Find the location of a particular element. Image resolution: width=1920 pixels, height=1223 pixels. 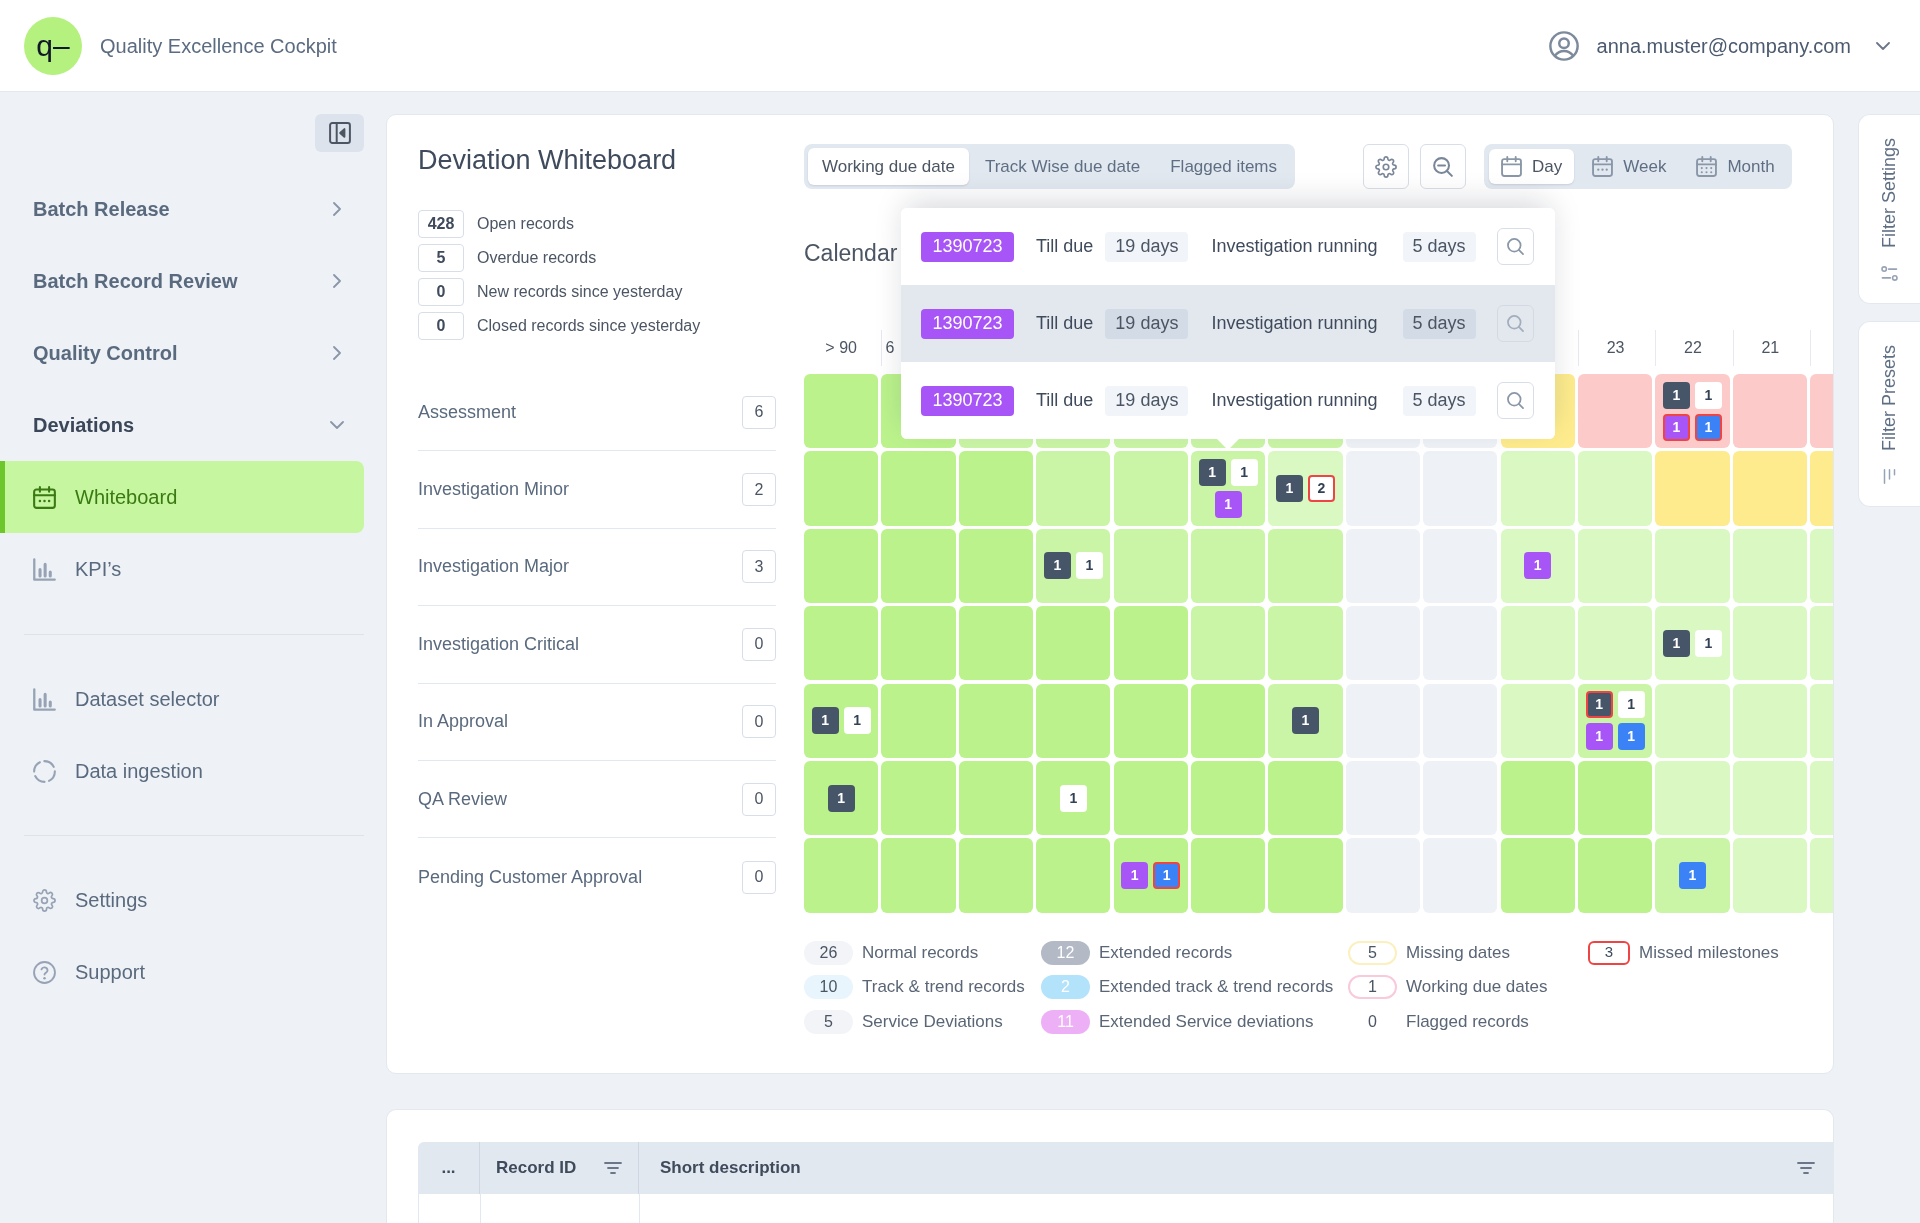

stage-label: Investigation Major is located at coordinates (494, 567).